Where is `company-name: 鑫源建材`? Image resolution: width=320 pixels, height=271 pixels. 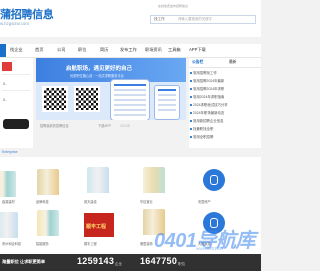 company-name: 鑫源建材 is located at coordinates (8, 201).